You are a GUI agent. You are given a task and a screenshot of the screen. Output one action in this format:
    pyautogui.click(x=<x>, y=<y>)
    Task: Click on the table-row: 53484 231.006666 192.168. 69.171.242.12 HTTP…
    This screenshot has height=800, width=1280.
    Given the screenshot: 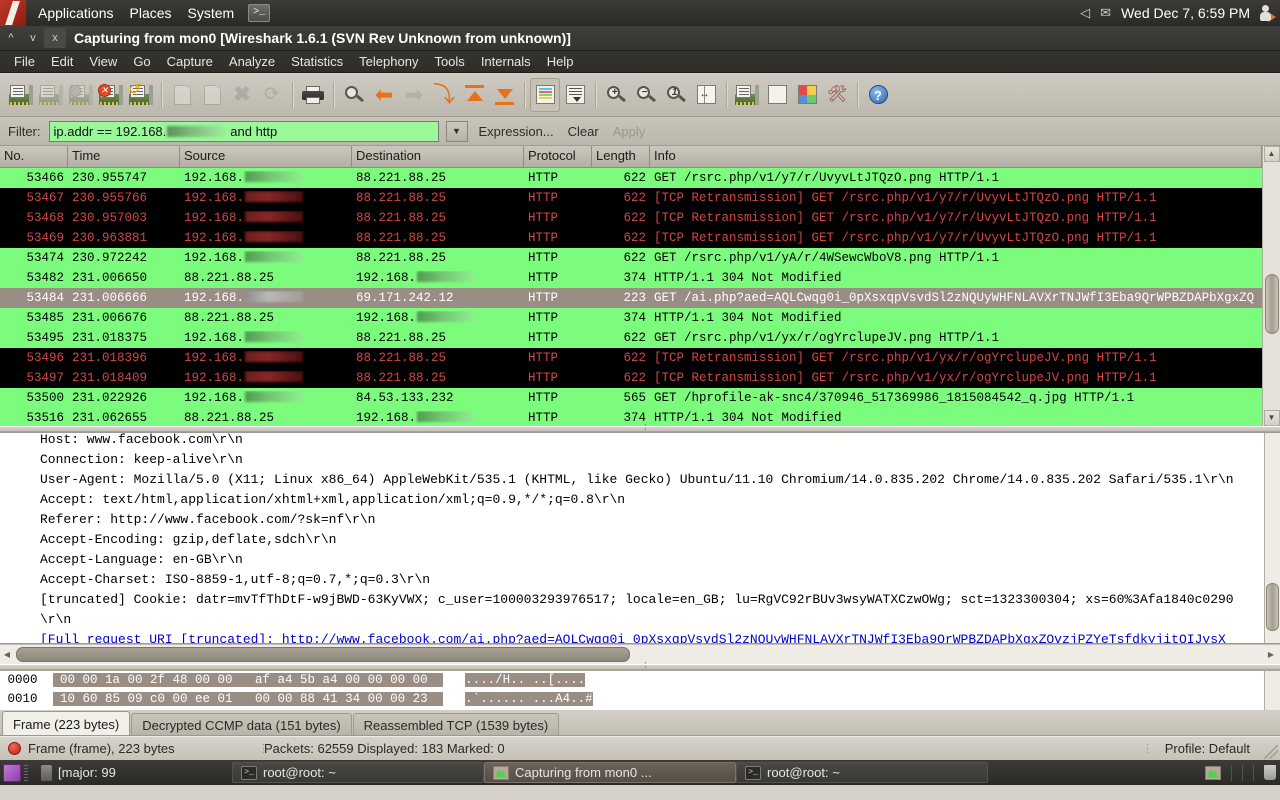 What is the action you would take?
    pyautogui.click(x=631, y=298)
    